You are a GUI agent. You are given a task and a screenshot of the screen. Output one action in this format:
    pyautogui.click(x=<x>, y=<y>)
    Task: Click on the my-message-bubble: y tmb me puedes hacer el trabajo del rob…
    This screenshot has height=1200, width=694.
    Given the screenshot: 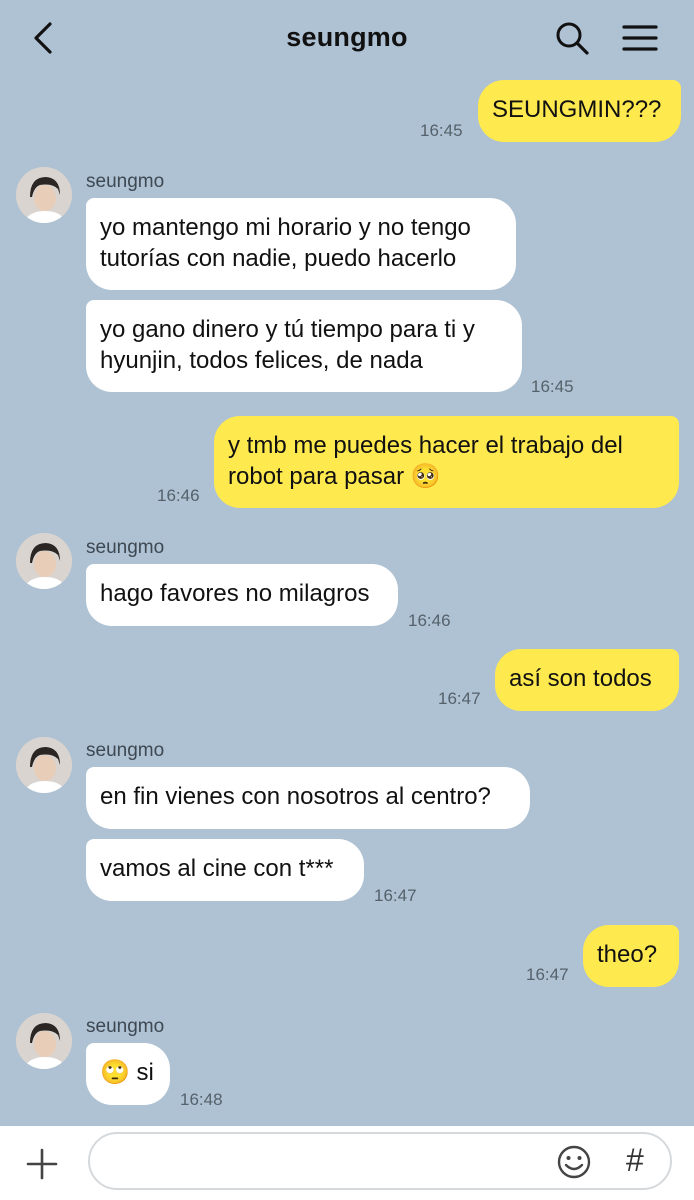 What is the action you would take?
    pyautogui.click(x=446, y=462)
    